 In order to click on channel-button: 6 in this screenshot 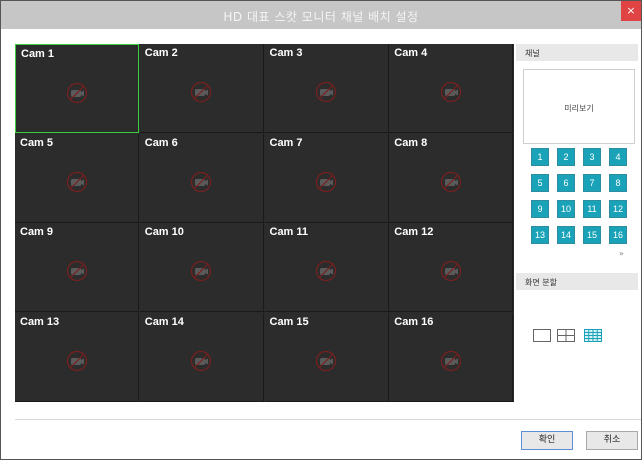, I will do `click(566, 183)`.